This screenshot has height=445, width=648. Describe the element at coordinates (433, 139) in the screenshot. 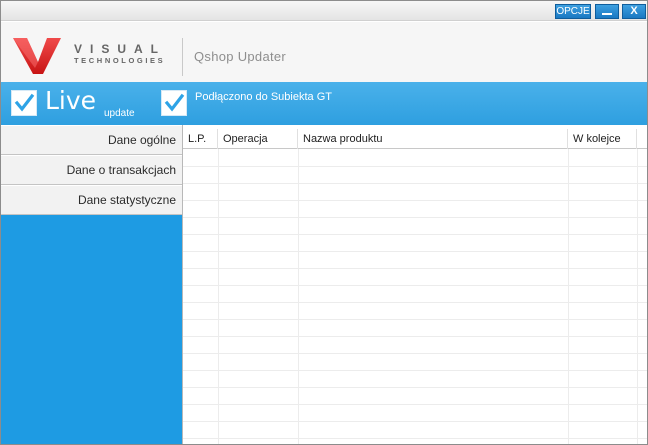

I see `column-header-product-name: Nazwa produktu` at that location.